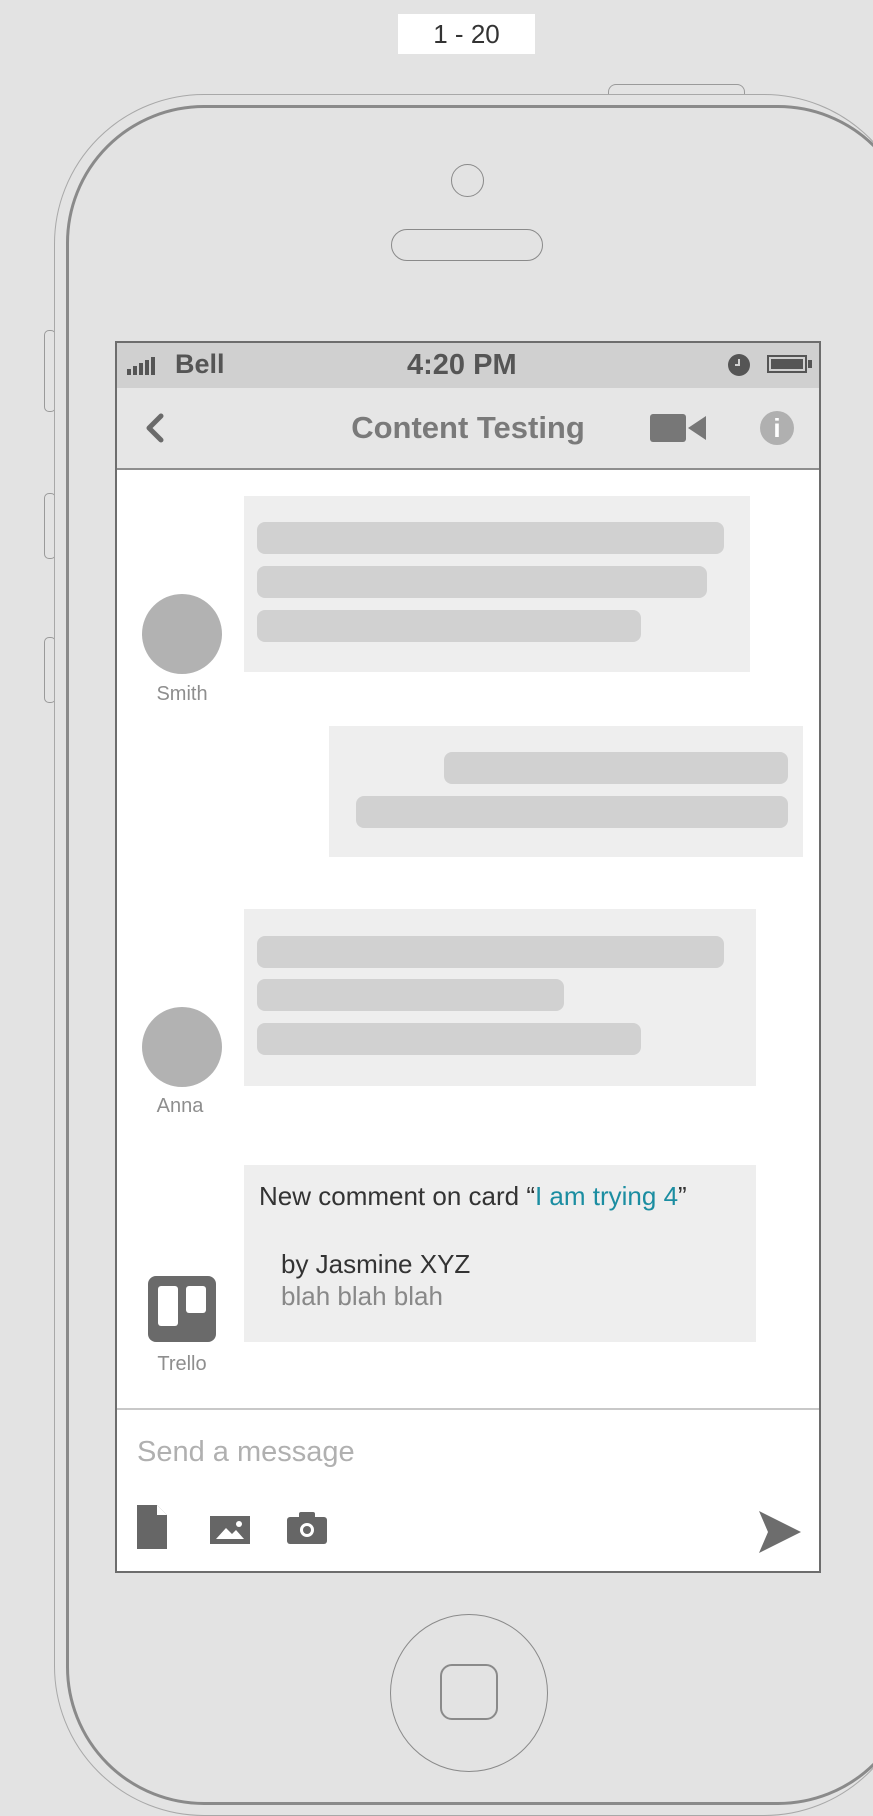 The image size is (873, 1816). What do you see at coordinates (376, 1264) in the screenshot?
I see `comment-author: by Jasmine XYZ` at bounding box center [376, 1264].